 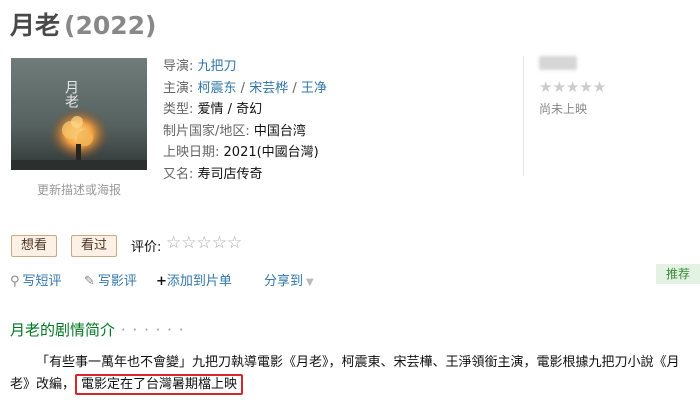 I want to click on aka-row: 又名: 寿司店传奇, so click(x=245, y=175).